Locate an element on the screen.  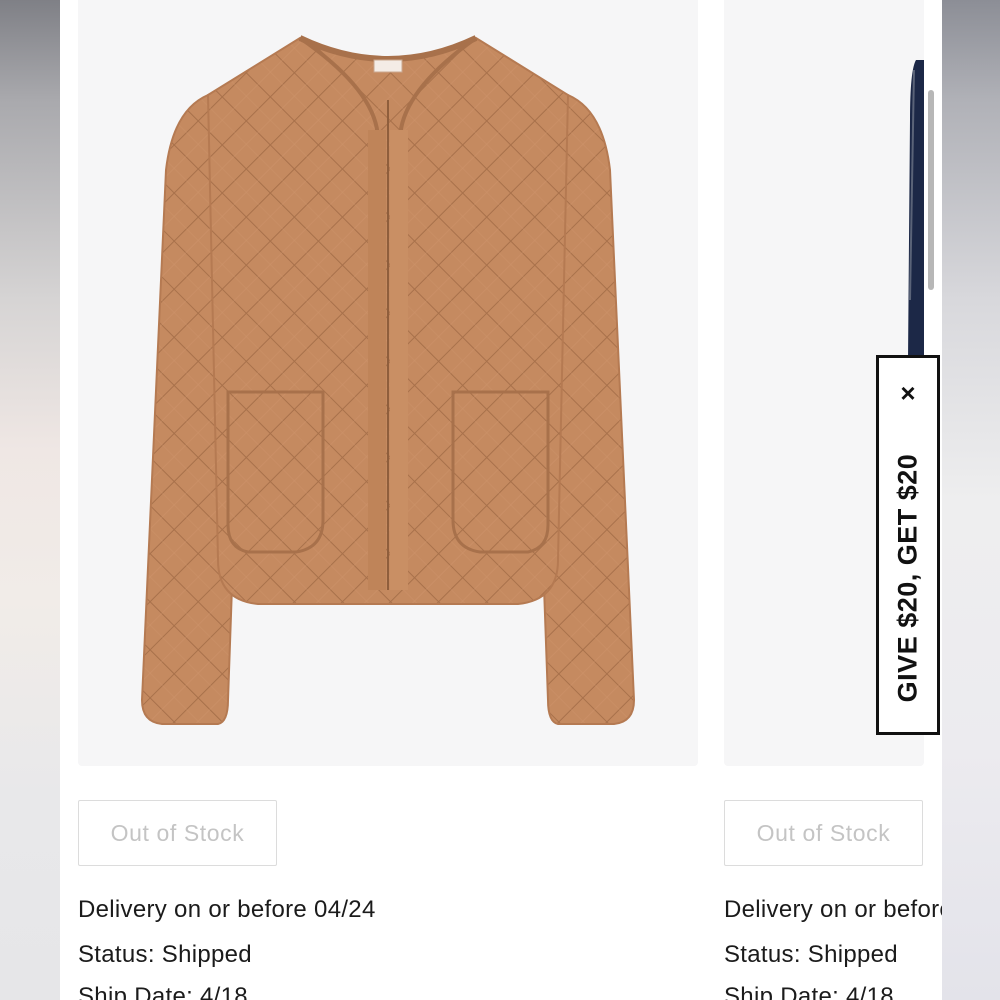
scrollbar is located at coordinates (931, 190).